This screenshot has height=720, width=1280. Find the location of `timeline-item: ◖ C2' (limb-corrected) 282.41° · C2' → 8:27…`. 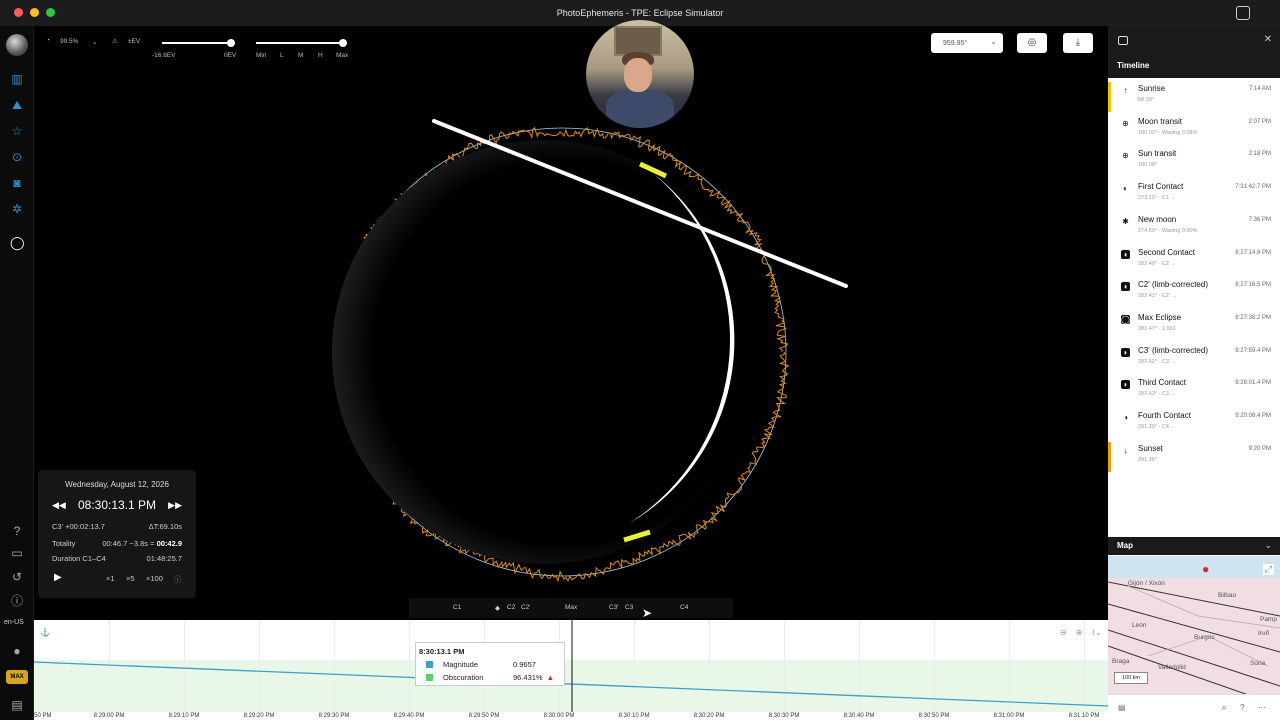

timeline-item: ◖ C2' (limb-corrected) 282.41° · C2' → 8:27… is located at coordinates (1194, 294).